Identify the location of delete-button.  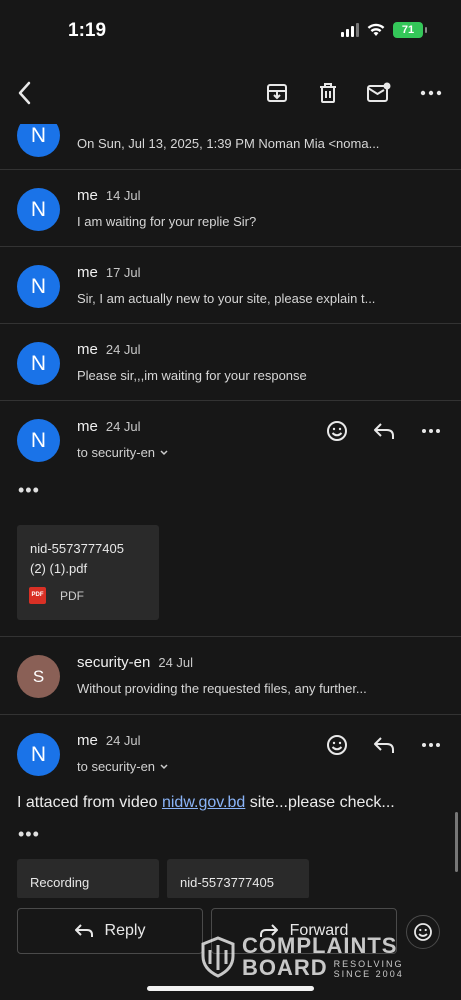
(328, 93).